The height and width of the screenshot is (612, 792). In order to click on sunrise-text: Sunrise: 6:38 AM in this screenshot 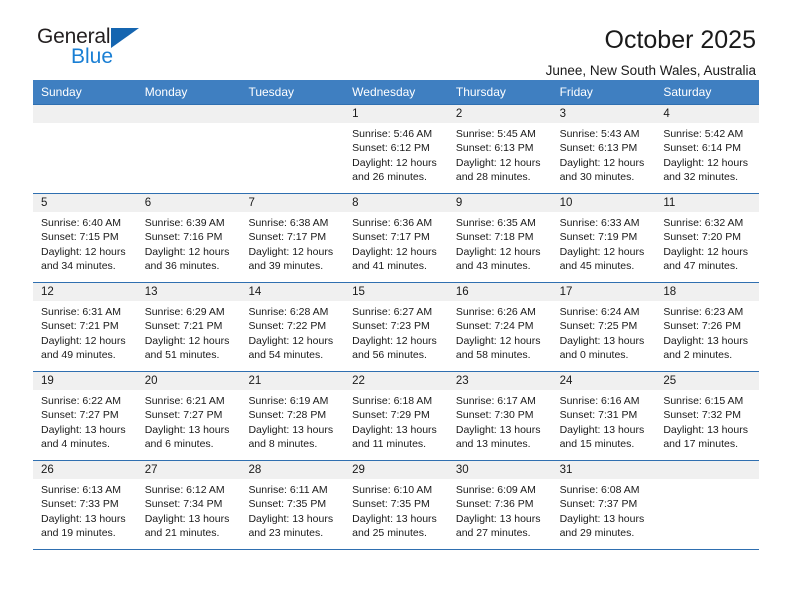, I will do `click(288, 223)`.